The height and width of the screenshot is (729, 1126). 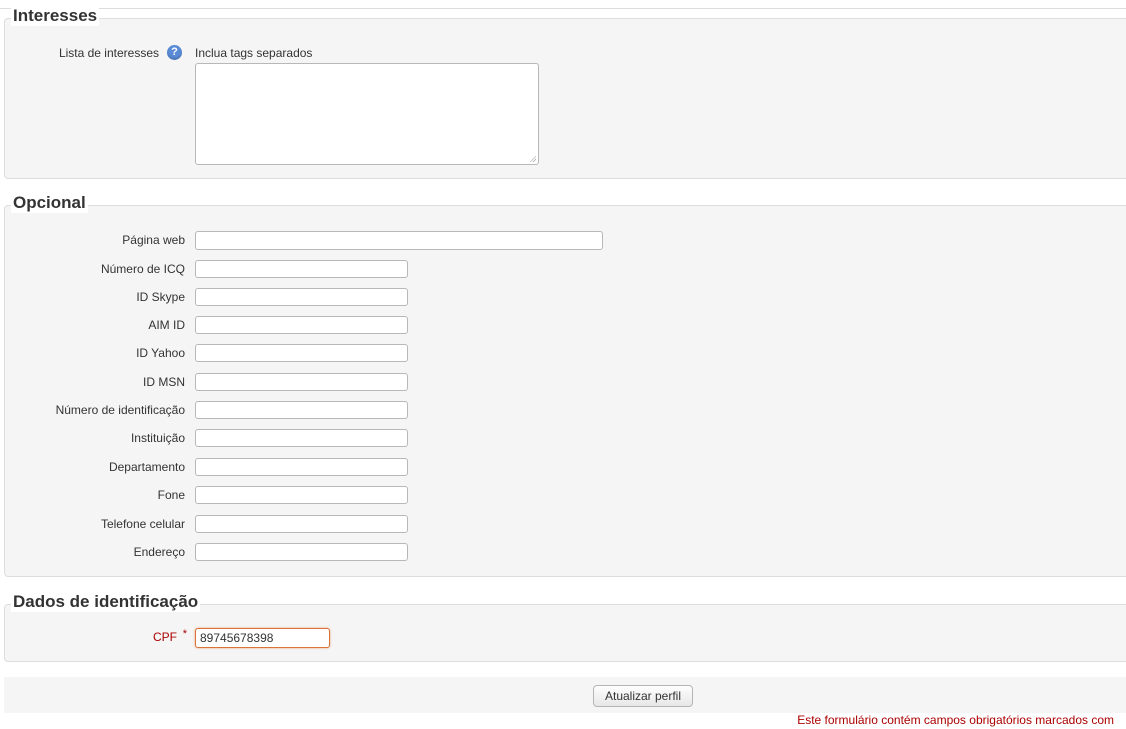 I want to click on msn-input, so click(x=301, y=382).